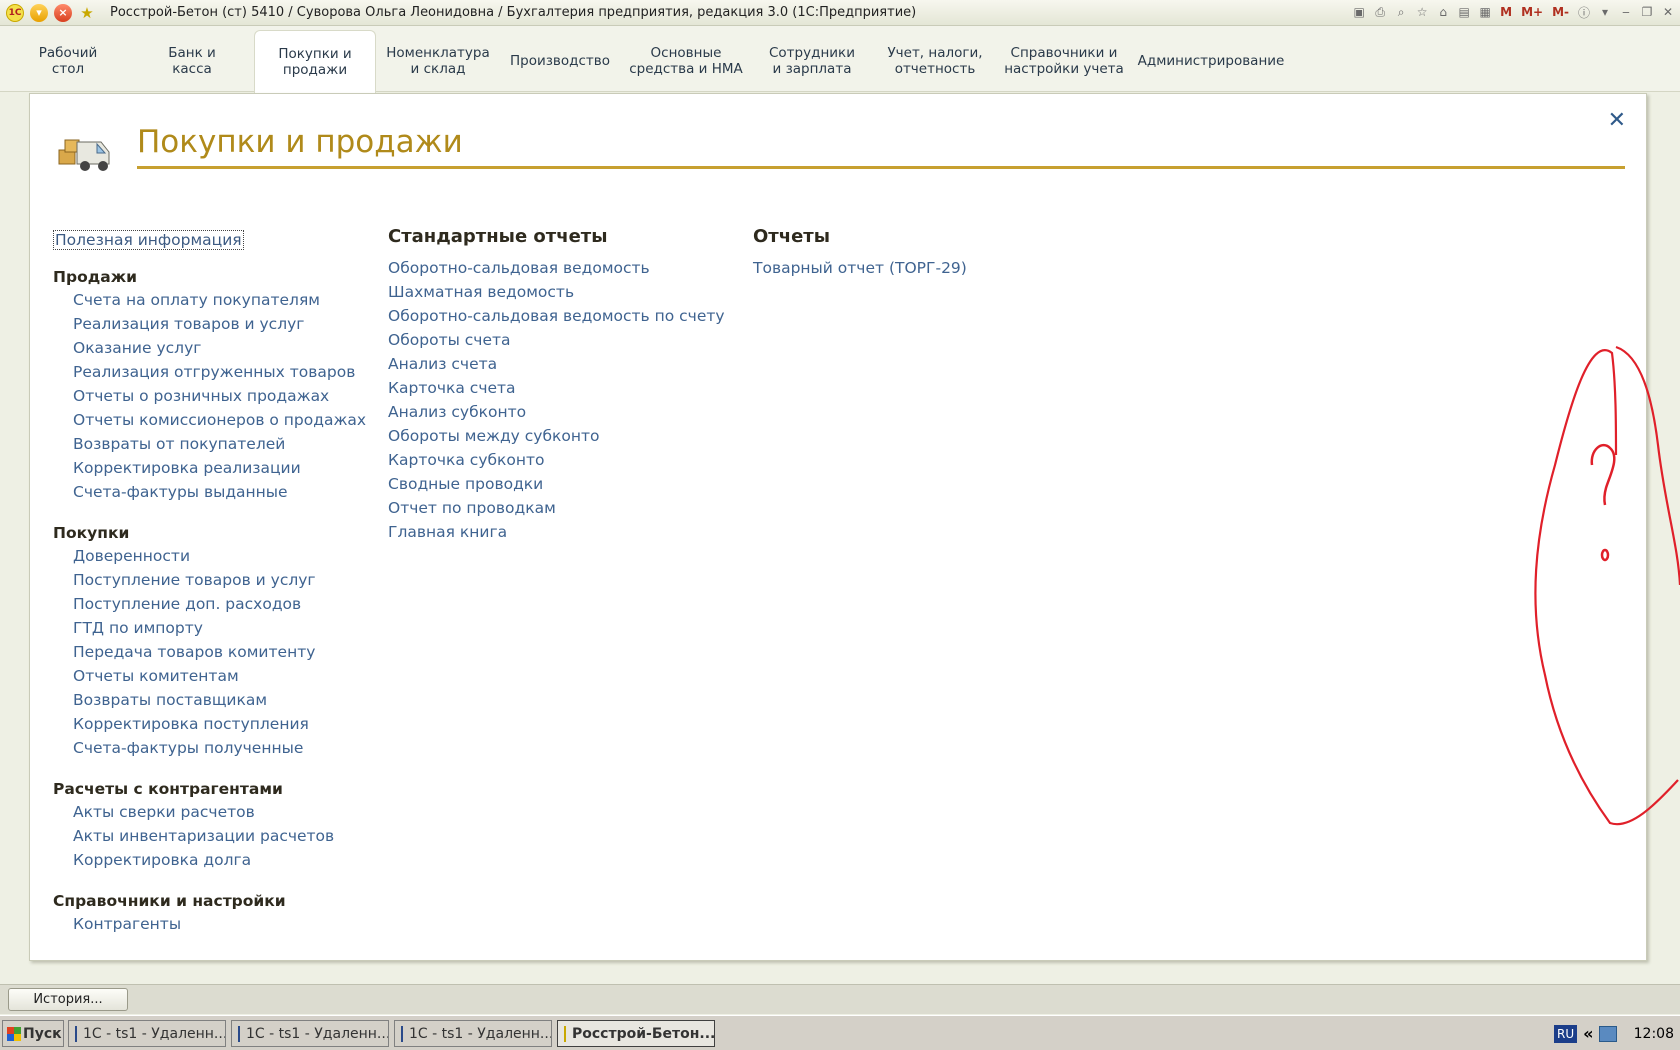 The height and width of the screenshot is (1050, 1680). What do you see at coordinates (209, 860) in the screenshot?
I see `settlements-link-debt-correction: Корректировка долга` at bounding box center [209, 860].